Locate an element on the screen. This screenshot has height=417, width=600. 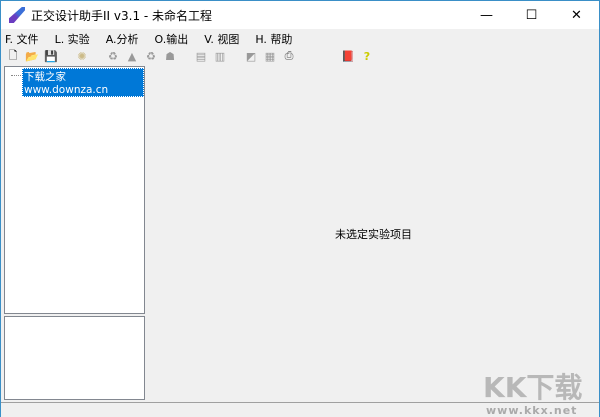
chart-icon: ◩ is located at coordinates (251, 56).